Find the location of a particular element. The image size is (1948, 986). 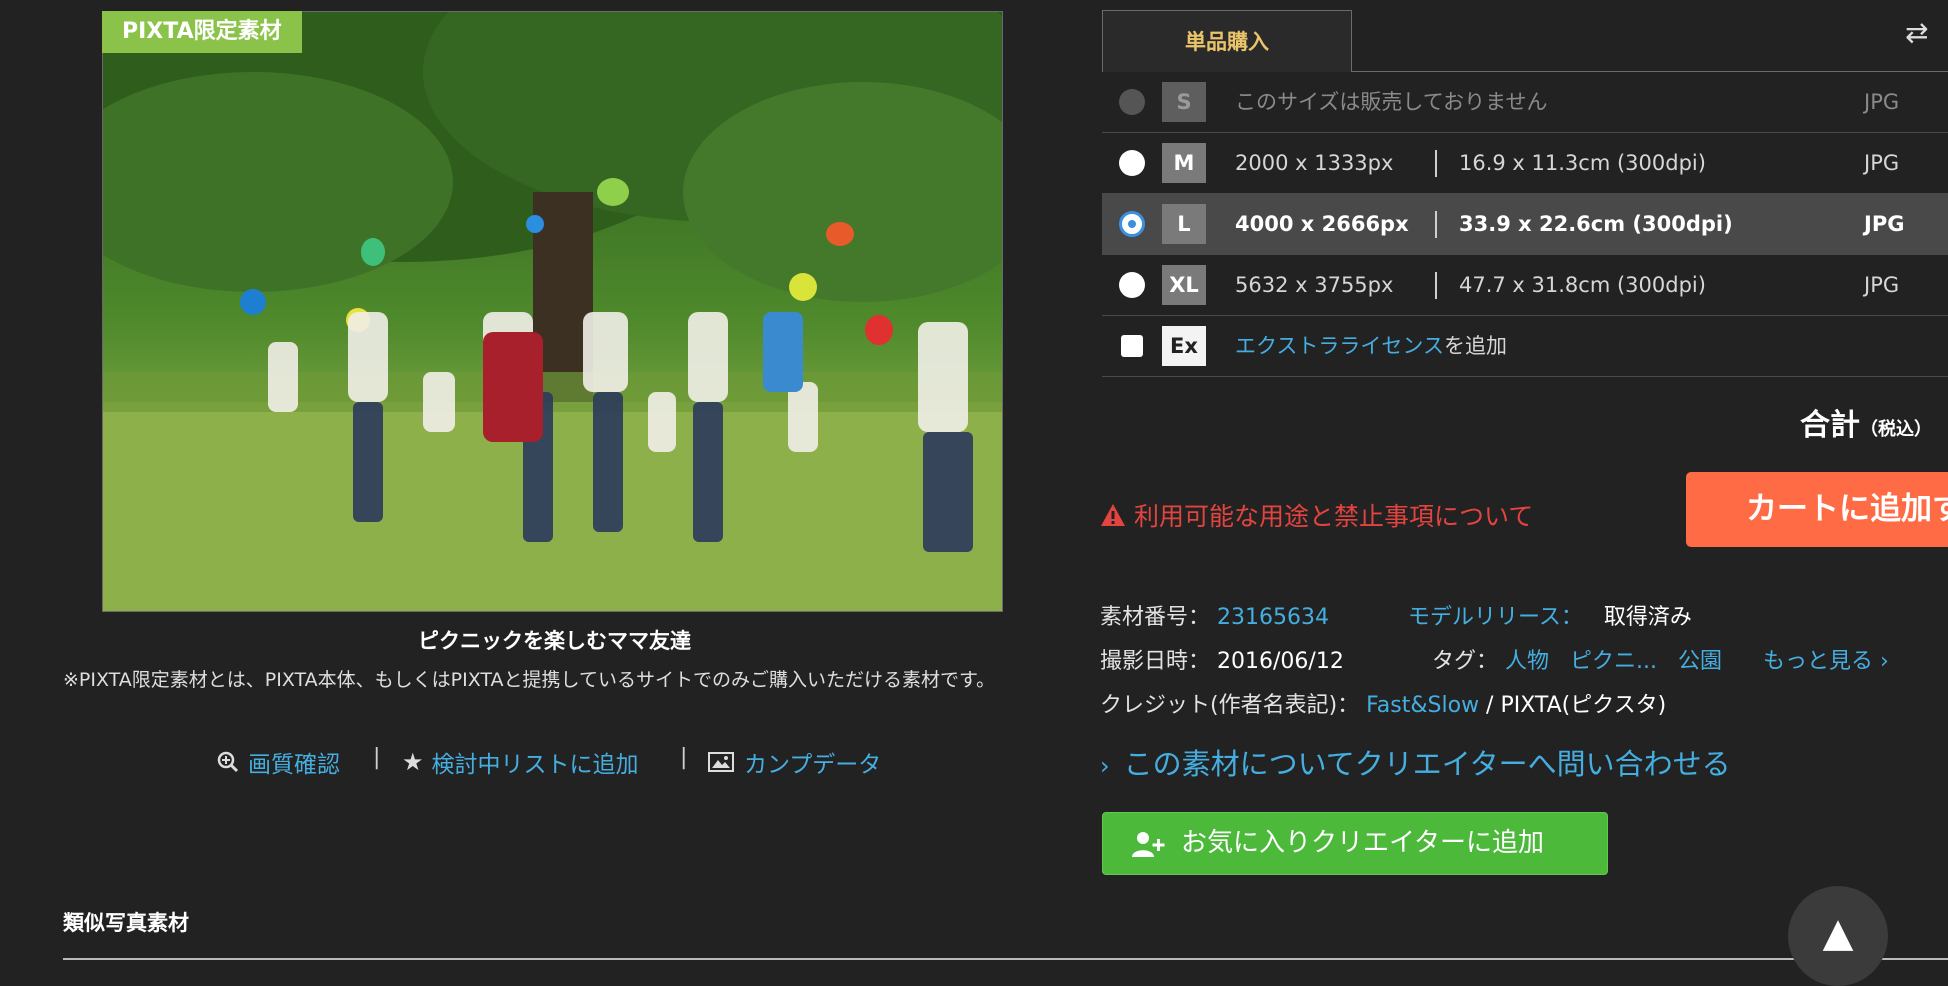

add-to-list-link: ★ 検討中リストに追加 is located at coordinates (520, 762).